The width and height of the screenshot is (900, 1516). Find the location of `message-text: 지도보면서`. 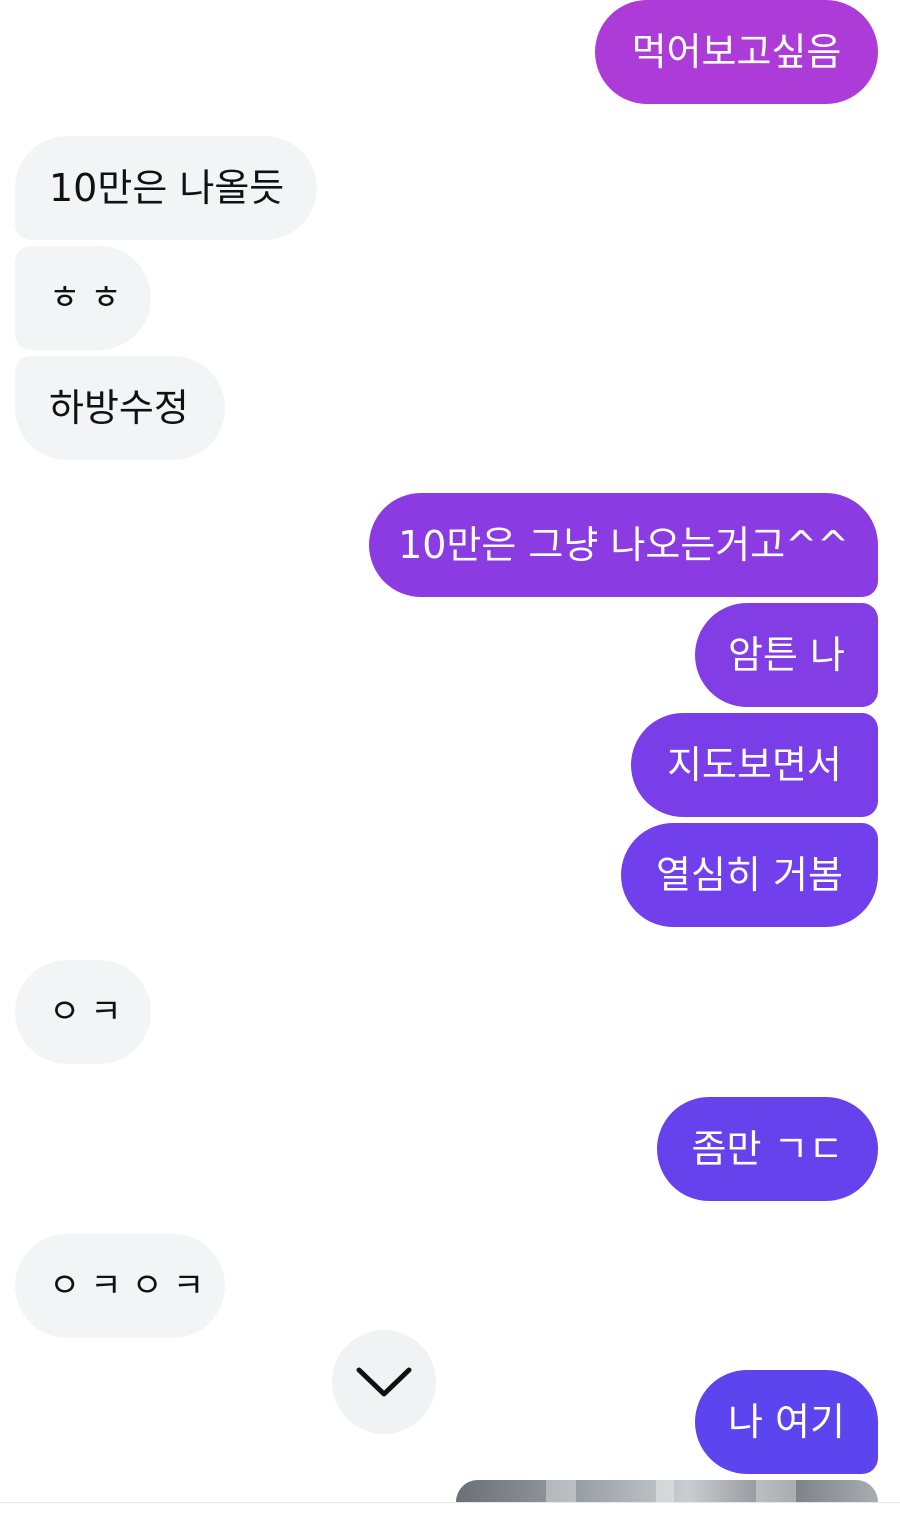

message-text: 지도보면서 is located at coordinates (754, 765).